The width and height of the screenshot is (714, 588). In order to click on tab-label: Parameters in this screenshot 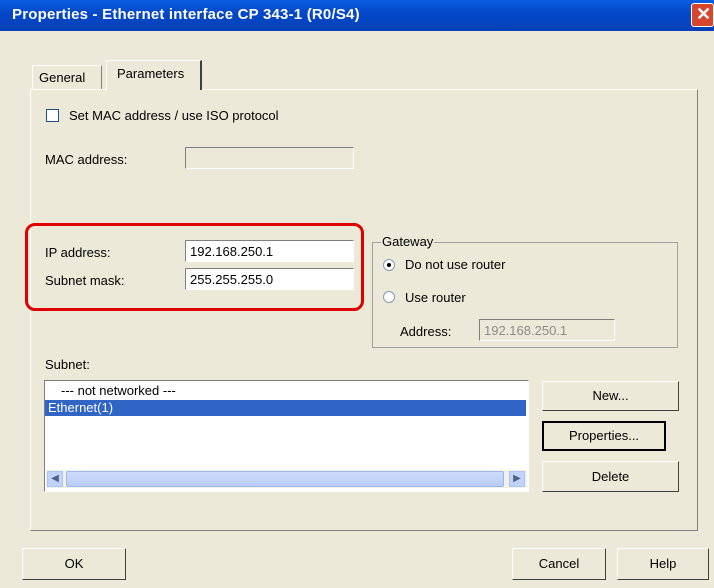, I will do `click(151, 73)`.